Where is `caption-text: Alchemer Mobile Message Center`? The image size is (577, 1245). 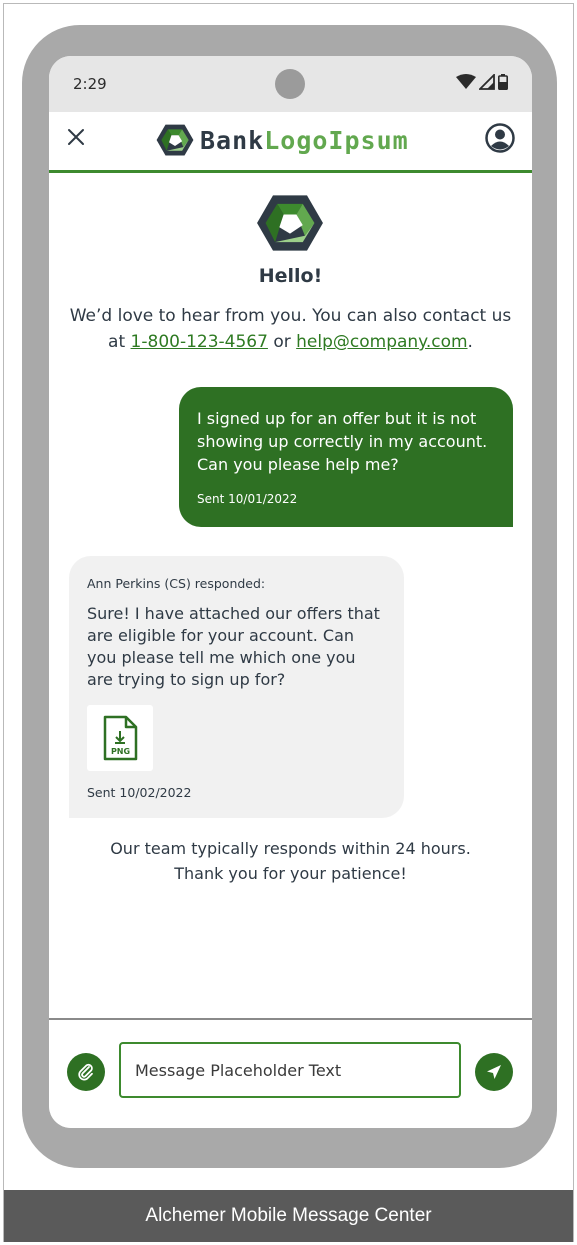 caption-text: Alchemer Mobile Message Center is located at coordinates (288, 1215).